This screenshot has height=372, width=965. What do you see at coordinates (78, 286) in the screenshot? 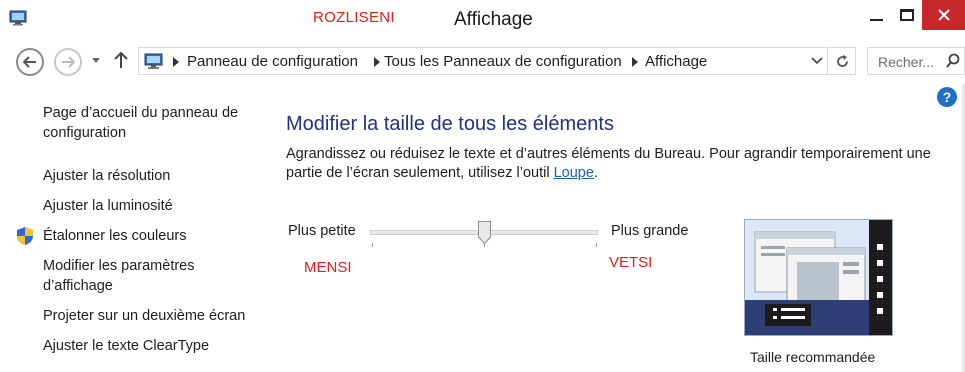
I see `sidebar-item-label: d’affichage` at bounding box center [78, 286].